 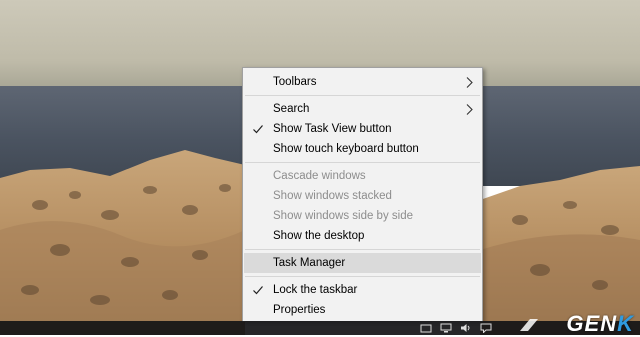 What do you see at coordinates (529, 325) in the screenshot?
I see `genk-logo-icon` at bounding box center [529, 325].